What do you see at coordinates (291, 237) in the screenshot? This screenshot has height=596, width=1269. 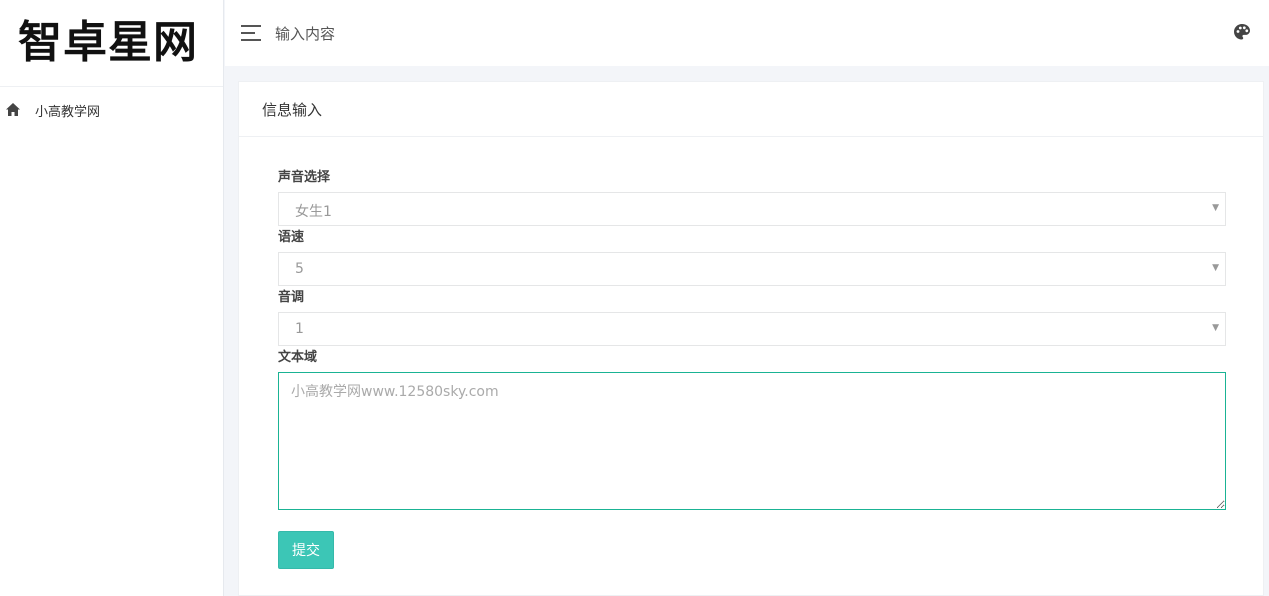 I see `speed-select-label: 语速` at bounding box center [291, 237].